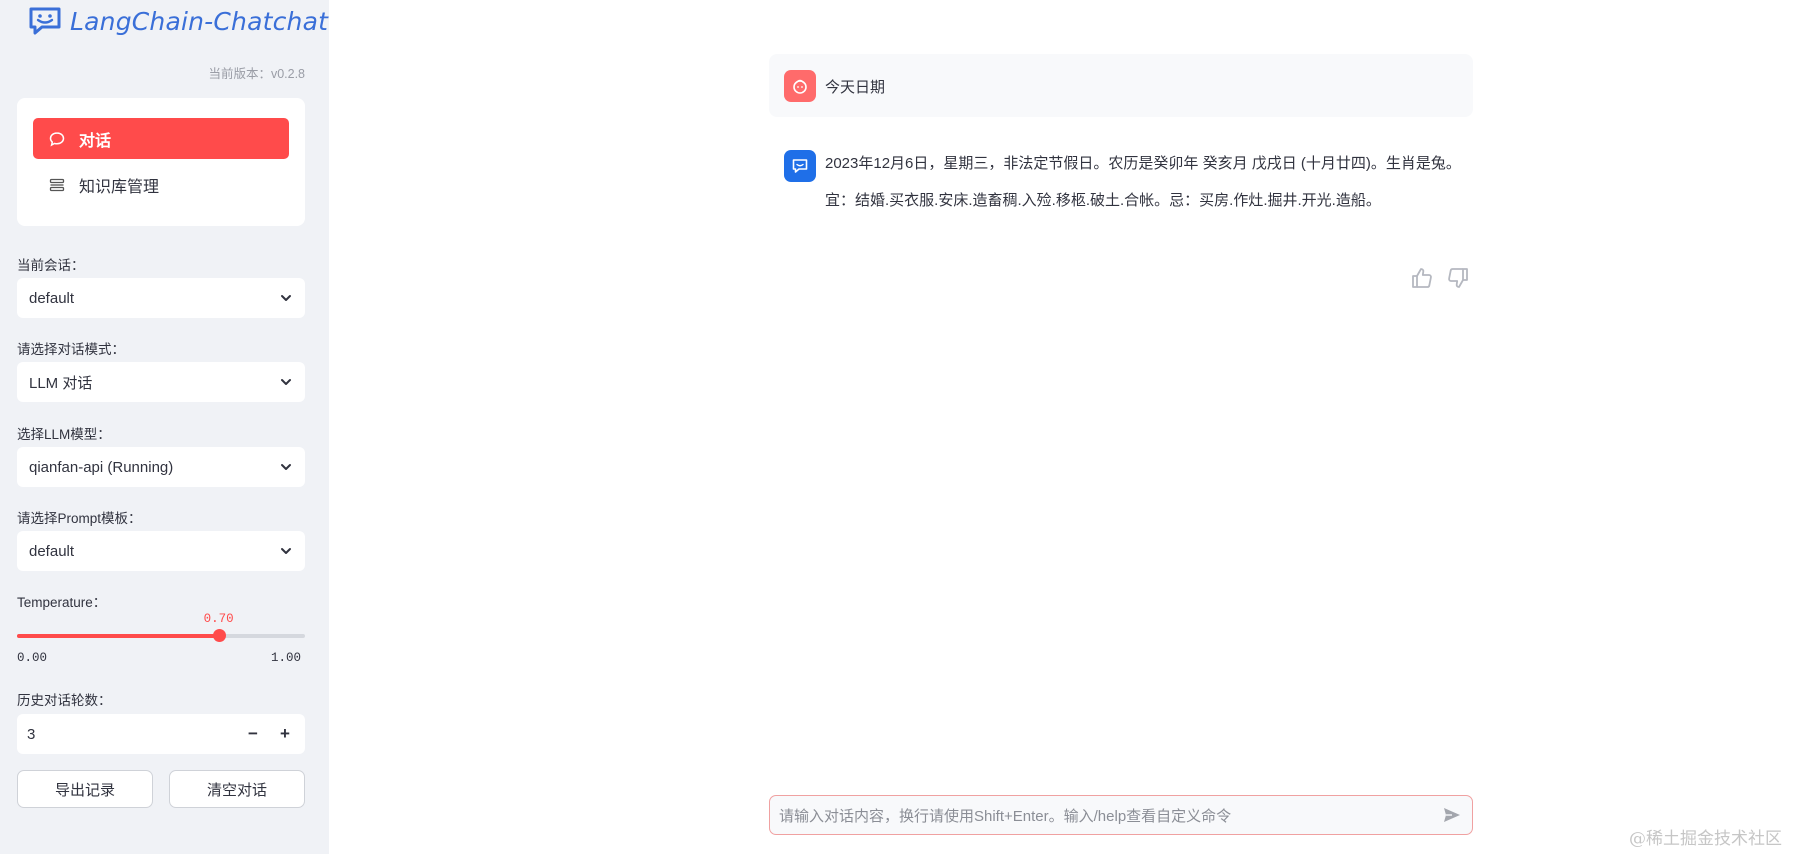  I want to click on chat-input: 请输入对话内容，换行请使用Shift+Enter。输入/help查看自定义命令, so click(1121, 815).